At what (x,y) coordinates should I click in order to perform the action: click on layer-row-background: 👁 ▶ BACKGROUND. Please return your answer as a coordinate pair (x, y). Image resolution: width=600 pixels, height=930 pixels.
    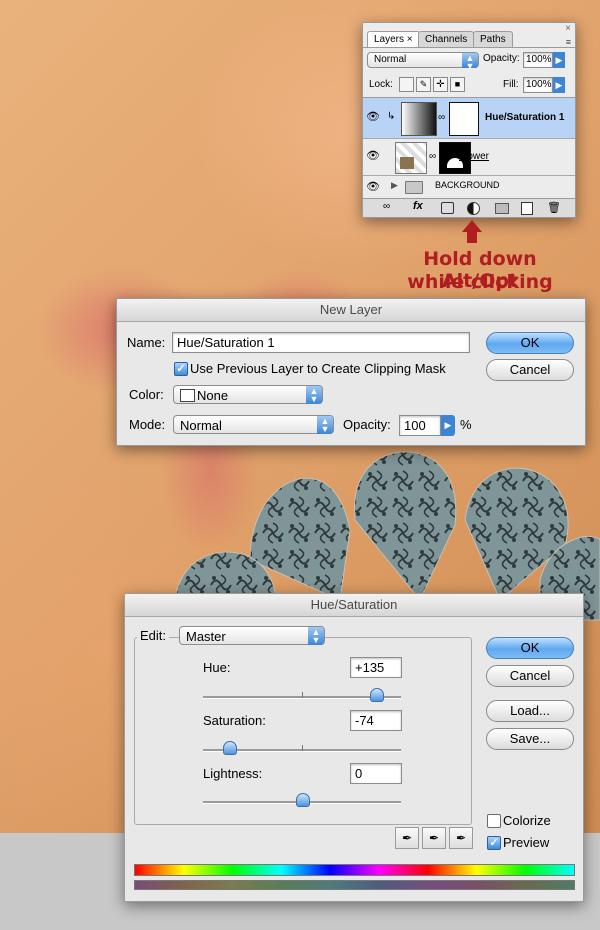
    Looking at the image, I should click on (469, 187).